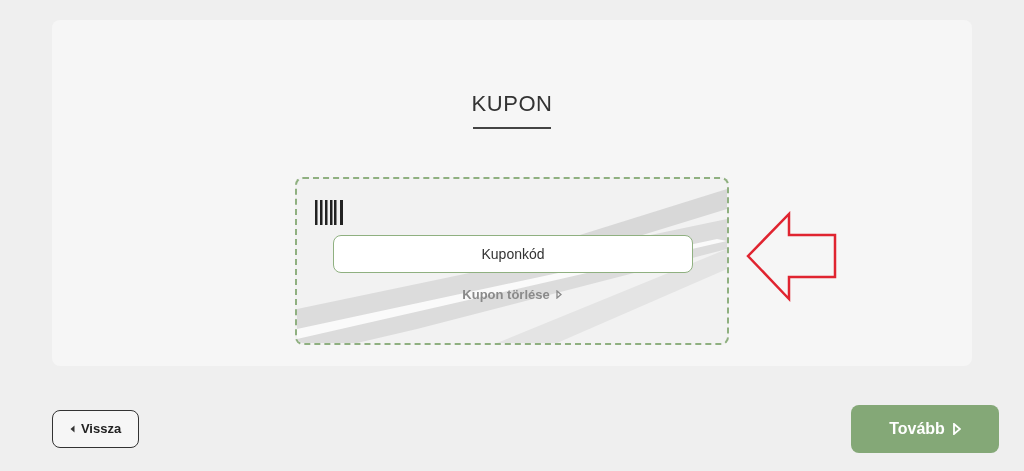 Image resolution: width=1024 pixels, height=471 pixels. Describe the element at coordinates (72, 429) in the screenshot. I see `caret-left-icon` at that location.